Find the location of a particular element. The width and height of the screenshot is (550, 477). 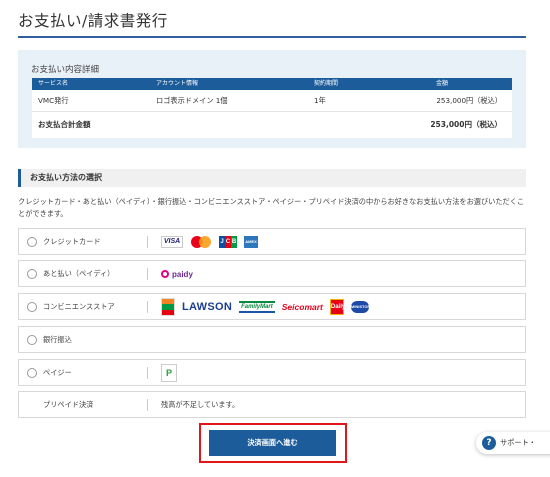

seven-eleven-logo is located at coordinates (168, 307).